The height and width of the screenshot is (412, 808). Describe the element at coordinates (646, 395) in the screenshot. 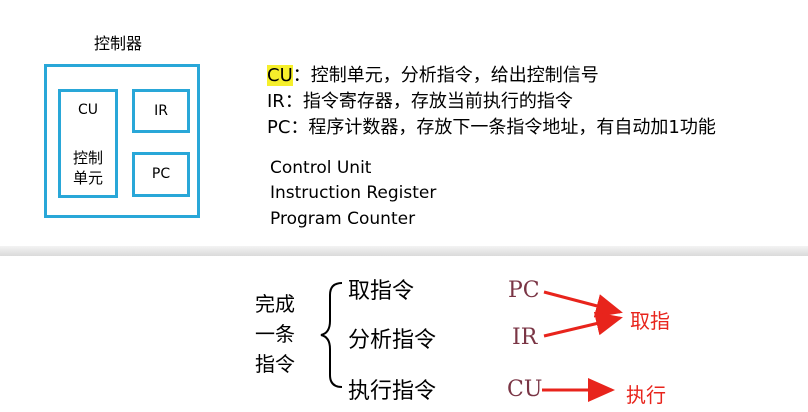

I see `action-execute: 执行` at that location.